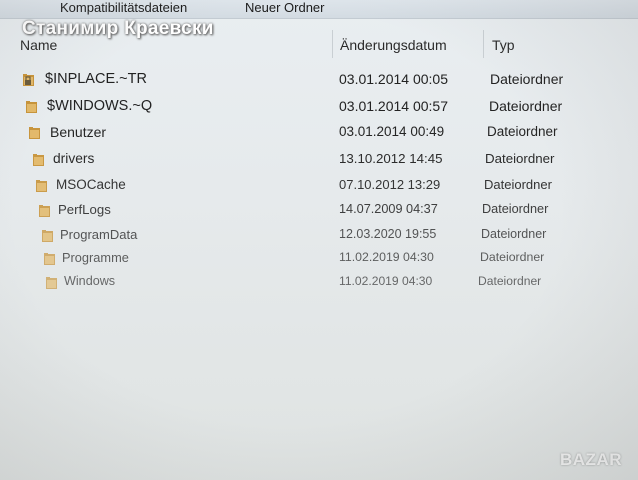 Image resolution: width=638 pixels, height=480 pixels. Describe the element at coordinates (591, 459) in the screenshot. I see `site-watermark-logo: BAZAR` at that location.